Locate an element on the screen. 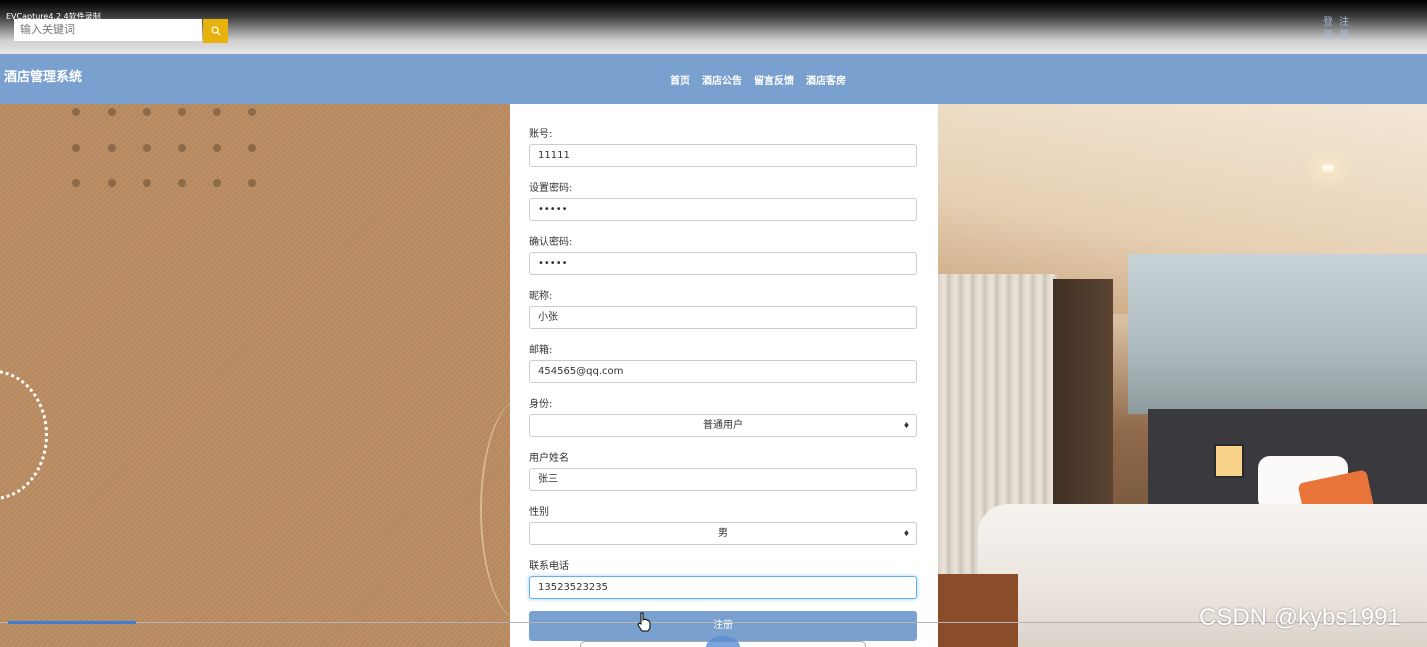 The image size is (1427, 647). search-button is located at coordinates (215, 31).